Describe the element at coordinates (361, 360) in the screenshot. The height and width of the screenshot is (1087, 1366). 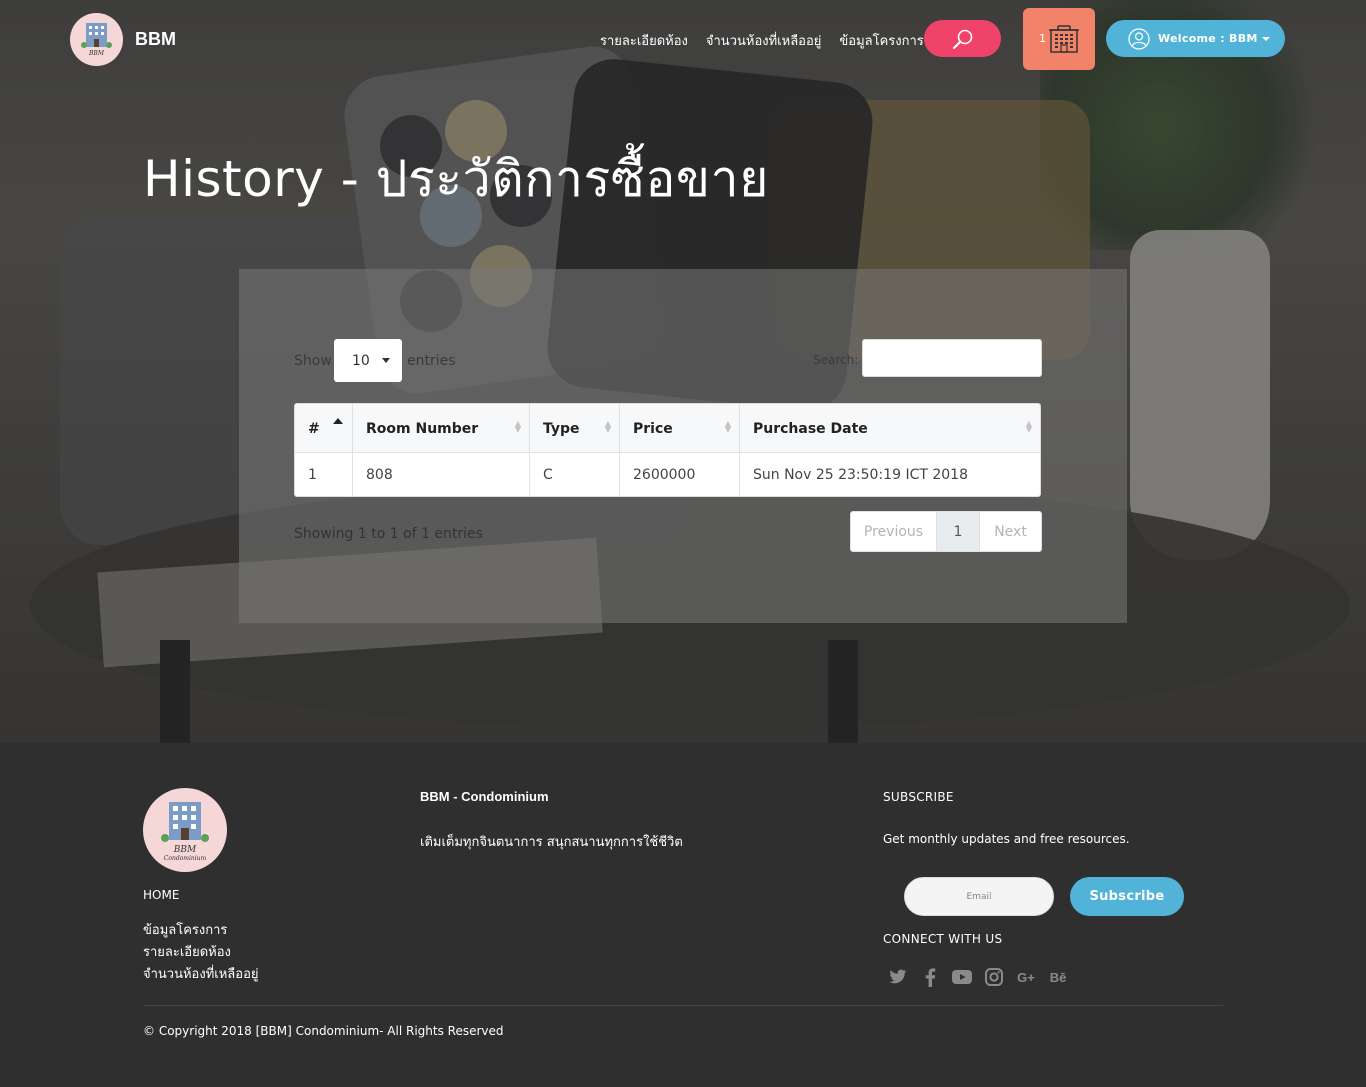
I see `page-size-value: 10` at that location.